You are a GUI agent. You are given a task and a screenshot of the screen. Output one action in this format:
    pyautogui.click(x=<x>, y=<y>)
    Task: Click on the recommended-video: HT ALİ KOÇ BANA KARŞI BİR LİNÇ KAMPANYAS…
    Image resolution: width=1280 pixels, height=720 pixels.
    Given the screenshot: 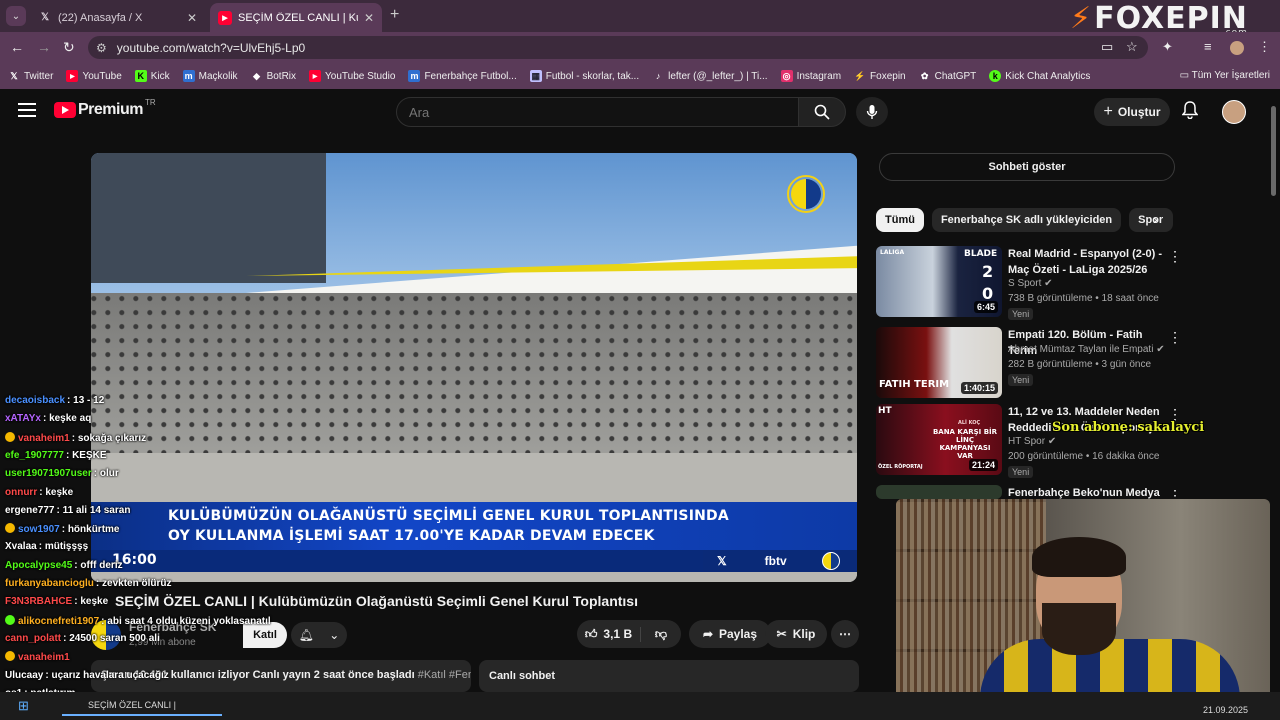 What is the action you would take?
    pyautogui.click(x=1030, y=441)
    